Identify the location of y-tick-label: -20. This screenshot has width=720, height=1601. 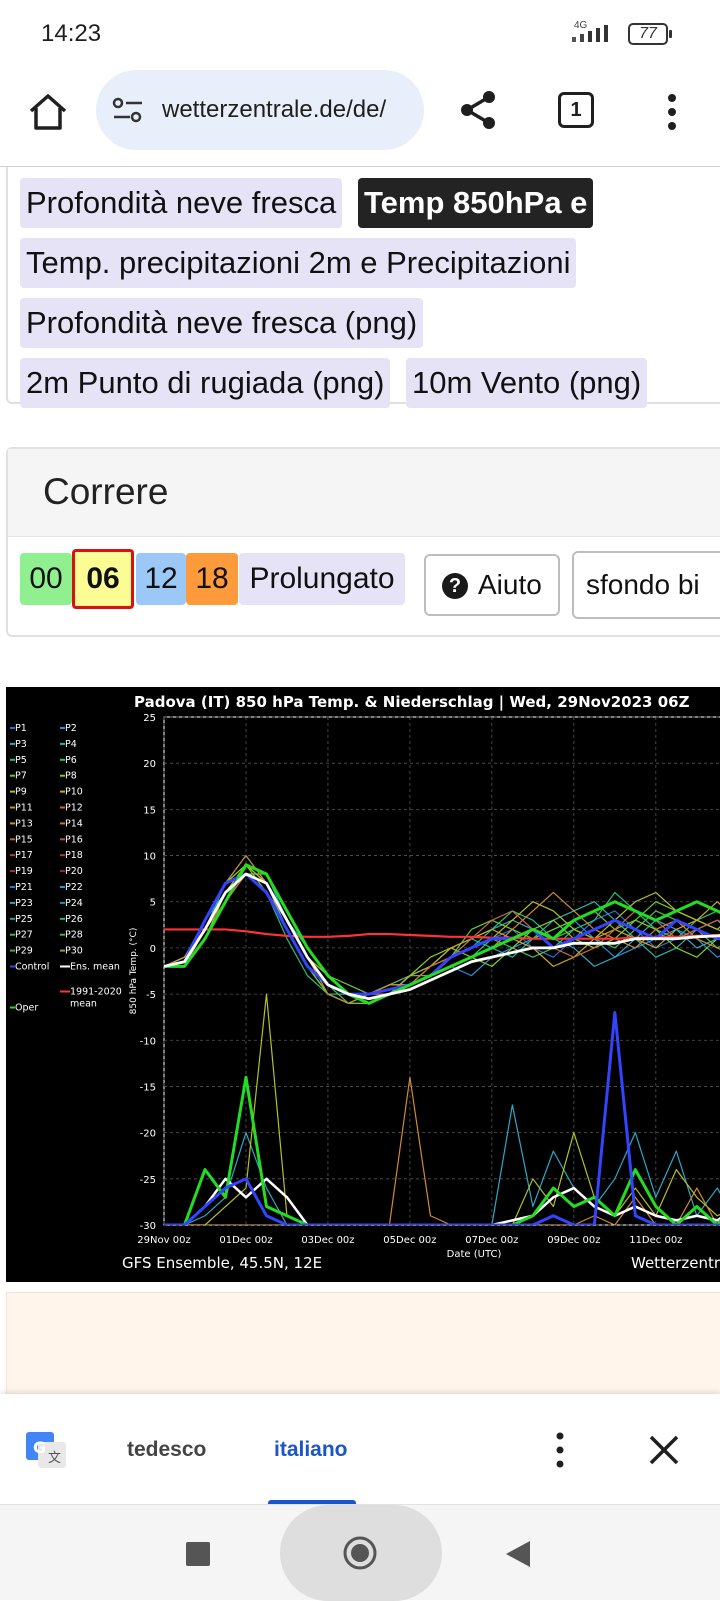
(148, 1134).